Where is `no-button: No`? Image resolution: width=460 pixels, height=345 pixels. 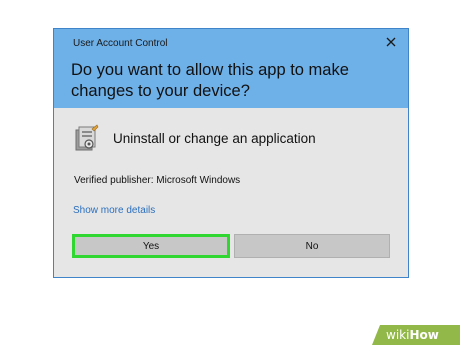
no-button: No is located at coordinates (312, 246).